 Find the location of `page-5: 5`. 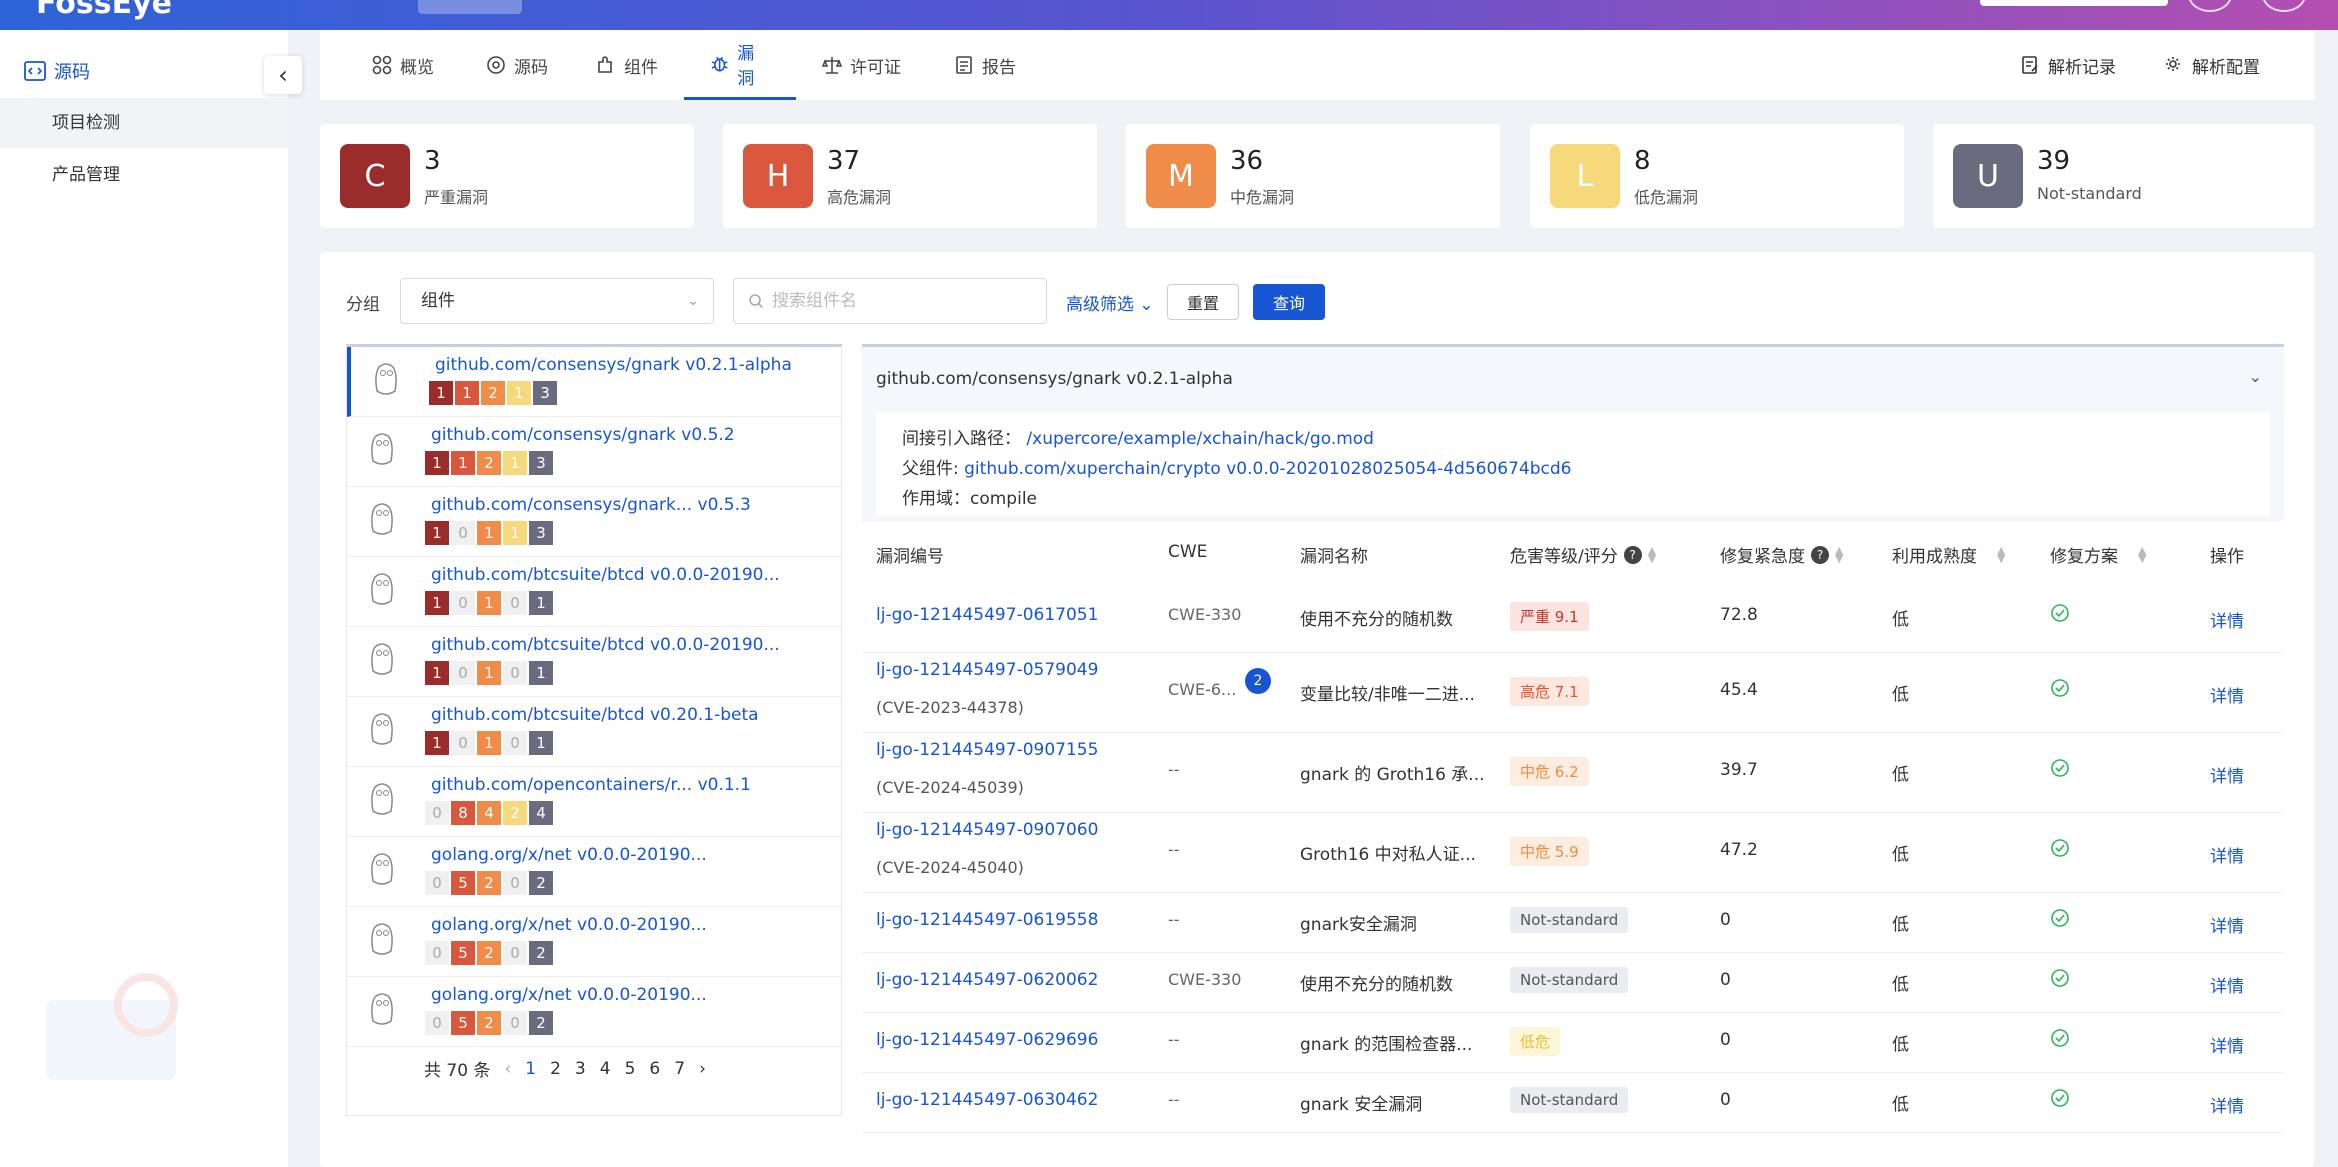

page-5: 5 is located at coordinates (630, 1069).